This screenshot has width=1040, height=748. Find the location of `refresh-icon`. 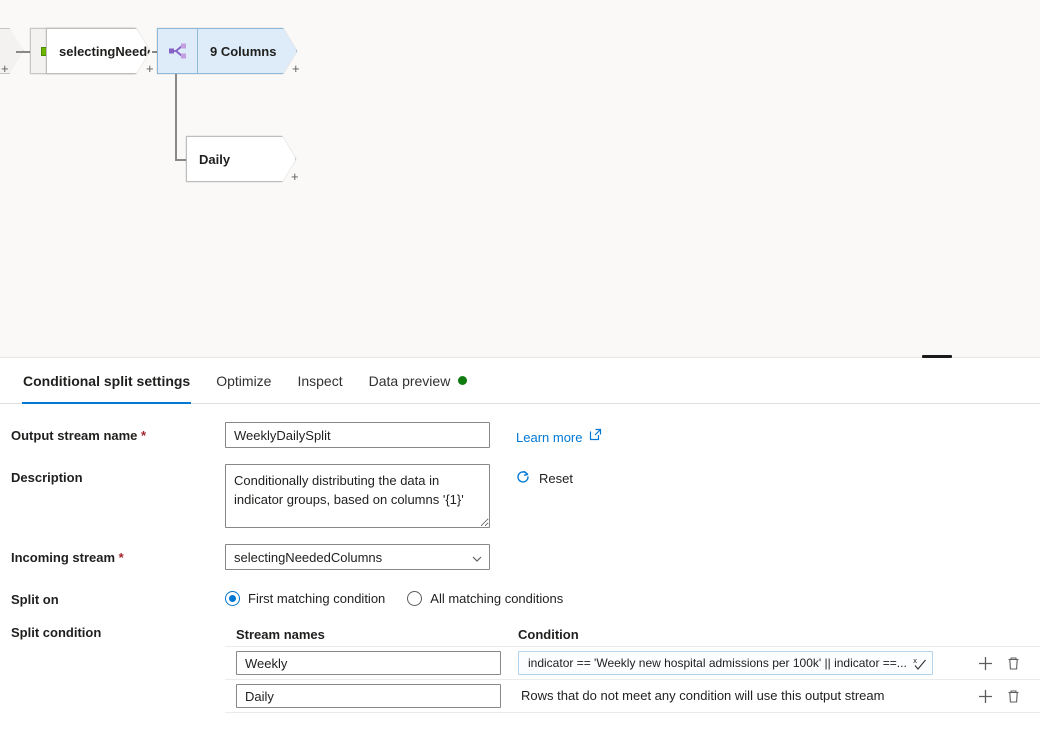

refresh-icon is located at coordinates (523, 478).